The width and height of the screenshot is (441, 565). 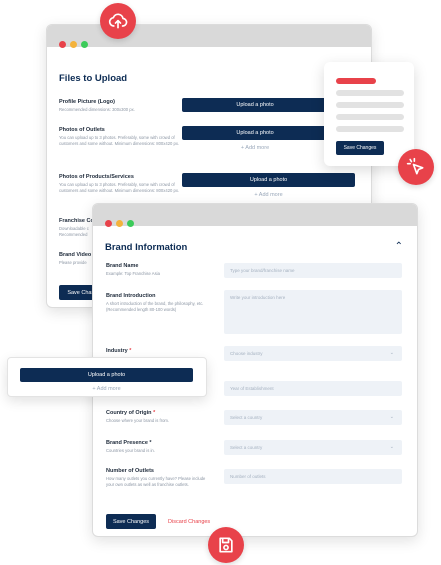 I want to click on field-label: Brand Presence *, so click(x=129, y=443).